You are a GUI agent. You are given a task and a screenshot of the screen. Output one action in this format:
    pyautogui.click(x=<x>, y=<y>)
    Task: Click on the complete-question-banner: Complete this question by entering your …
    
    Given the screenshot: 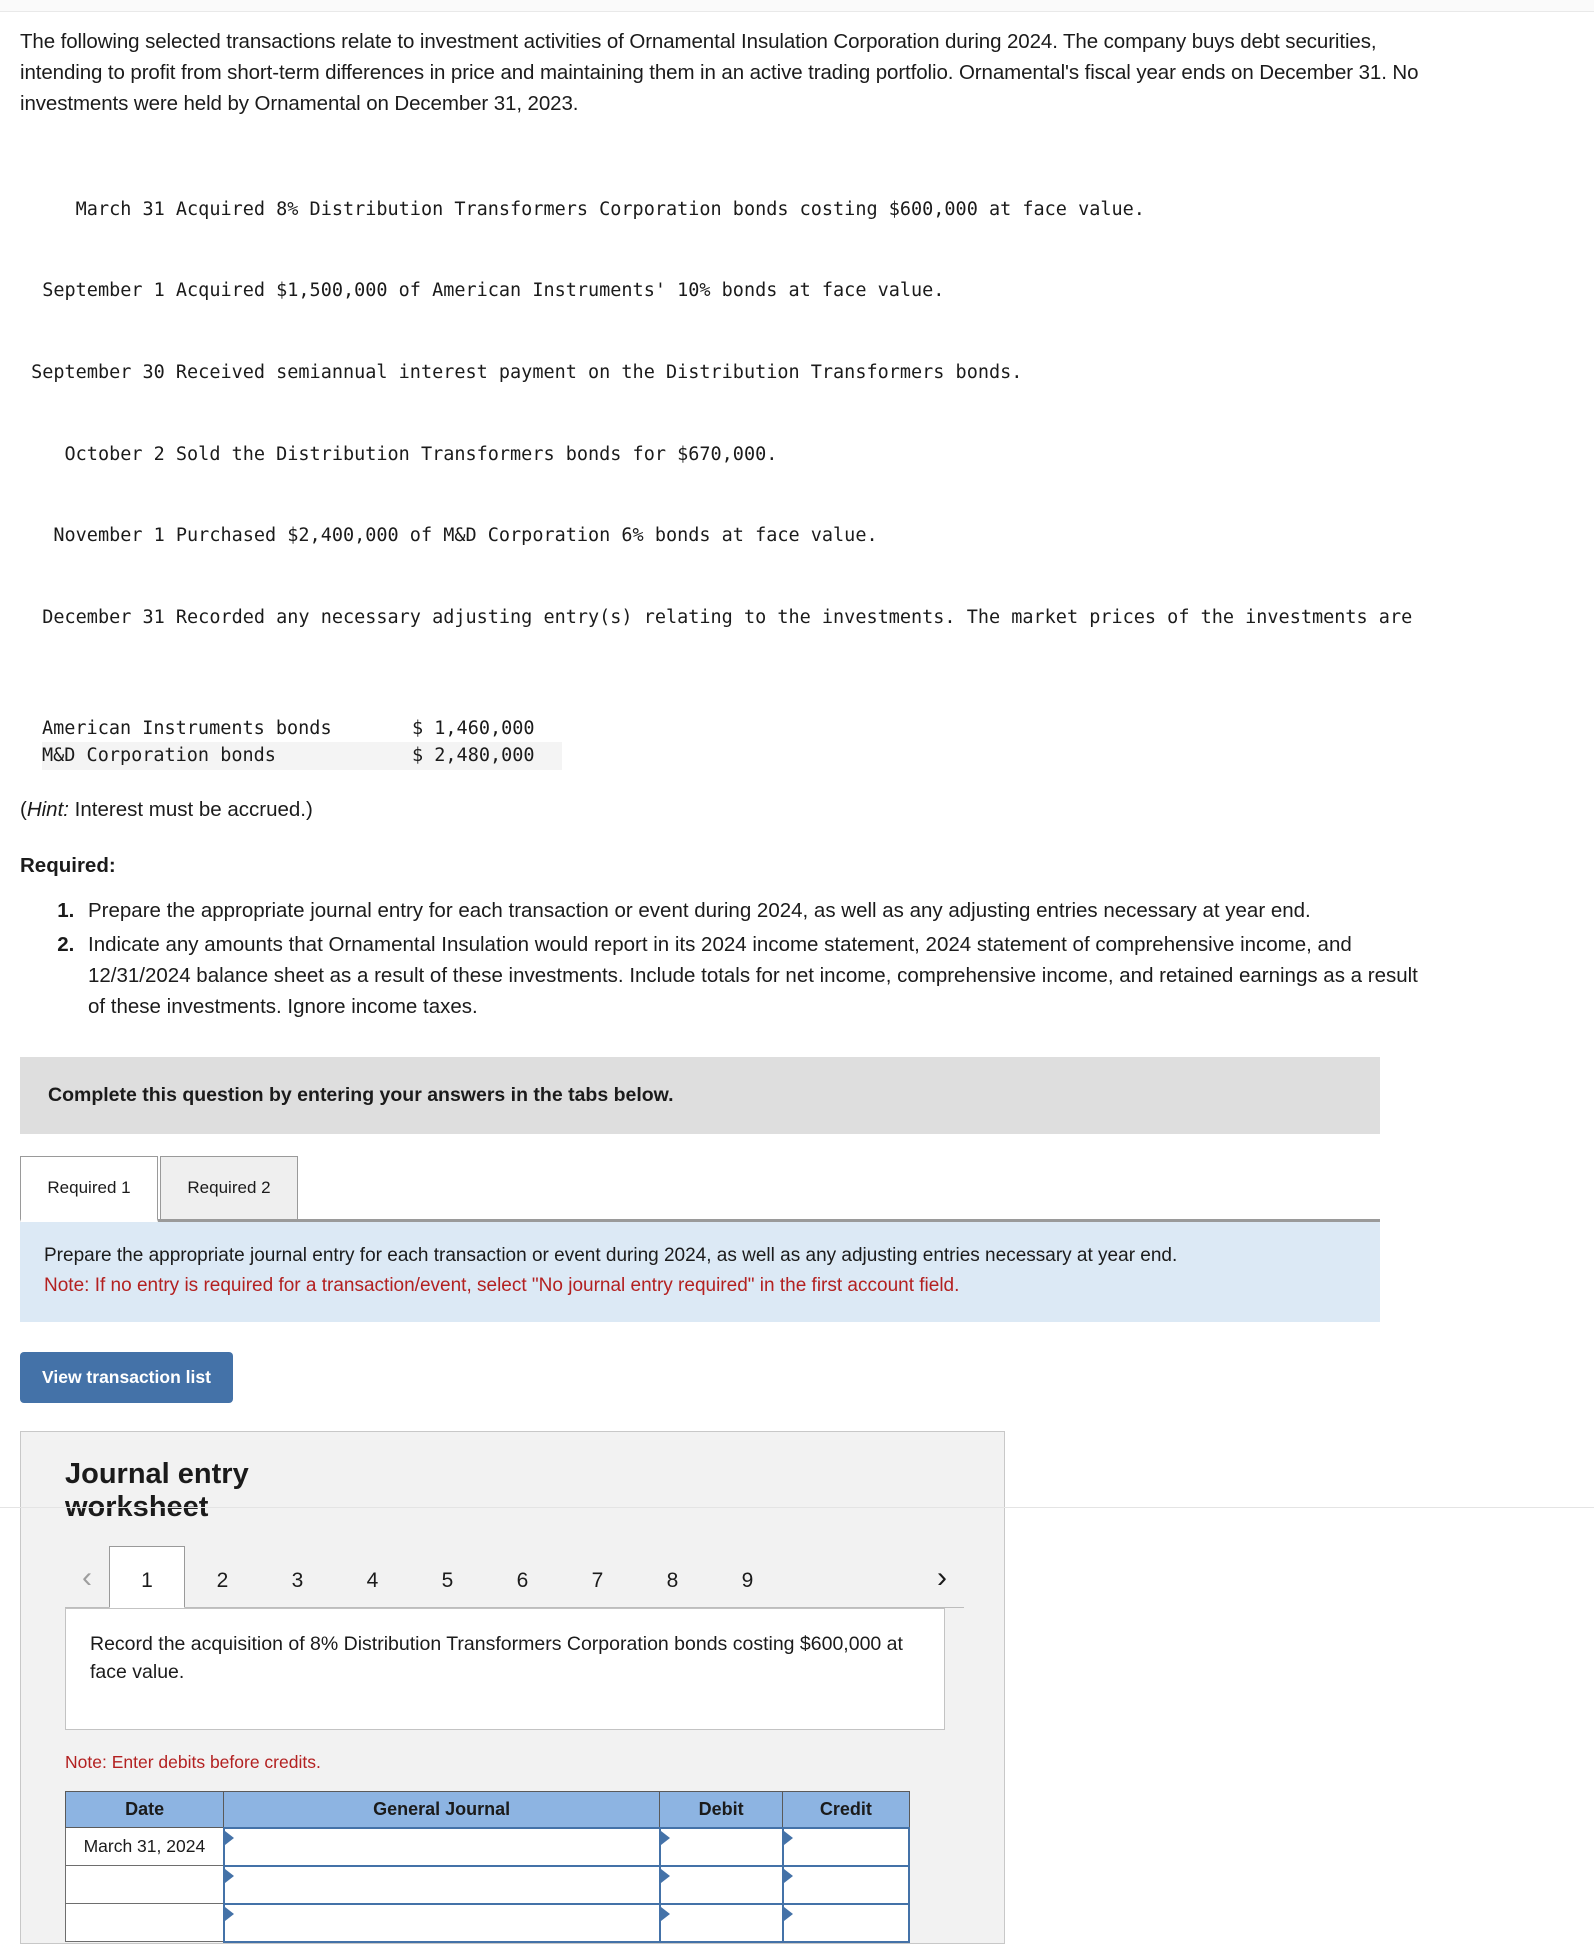 What is the action you would take?
    pyautogui.click(x=700, y=1095)
    